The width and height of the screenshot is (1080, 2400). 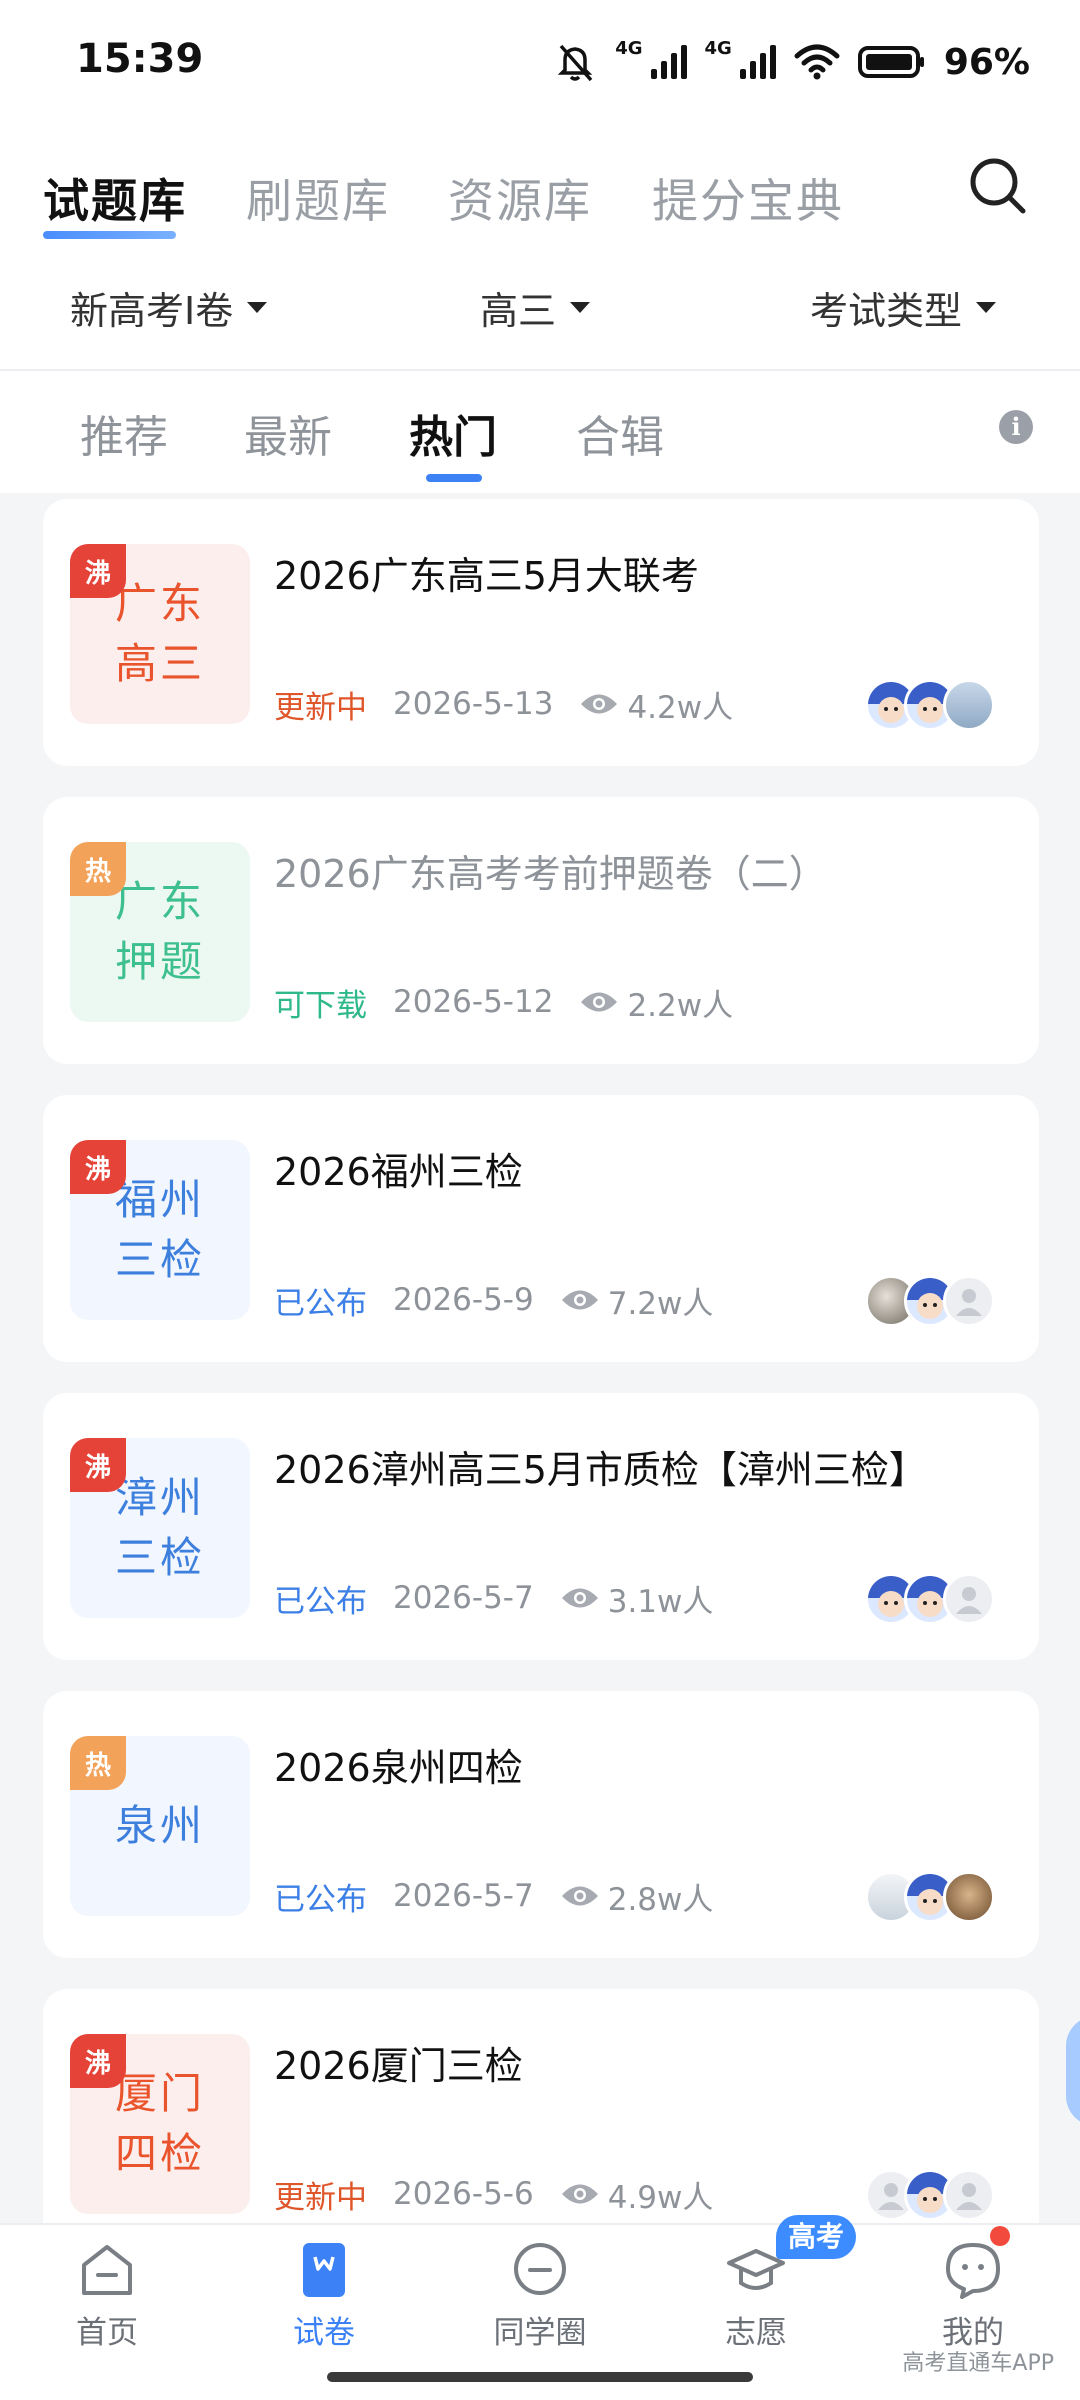 I want to click on exam-paper-dropdown: 新高考Ⅰ卷, so click(x=169, y=307).